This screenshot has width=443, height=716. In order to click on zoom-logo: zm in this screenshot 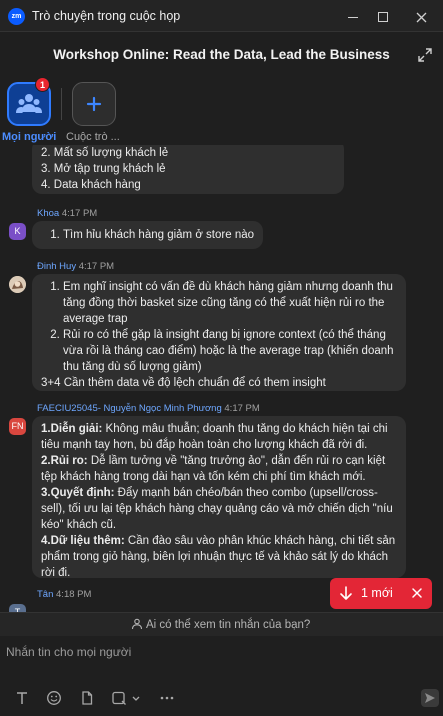, I will do `click(16, 16)`.